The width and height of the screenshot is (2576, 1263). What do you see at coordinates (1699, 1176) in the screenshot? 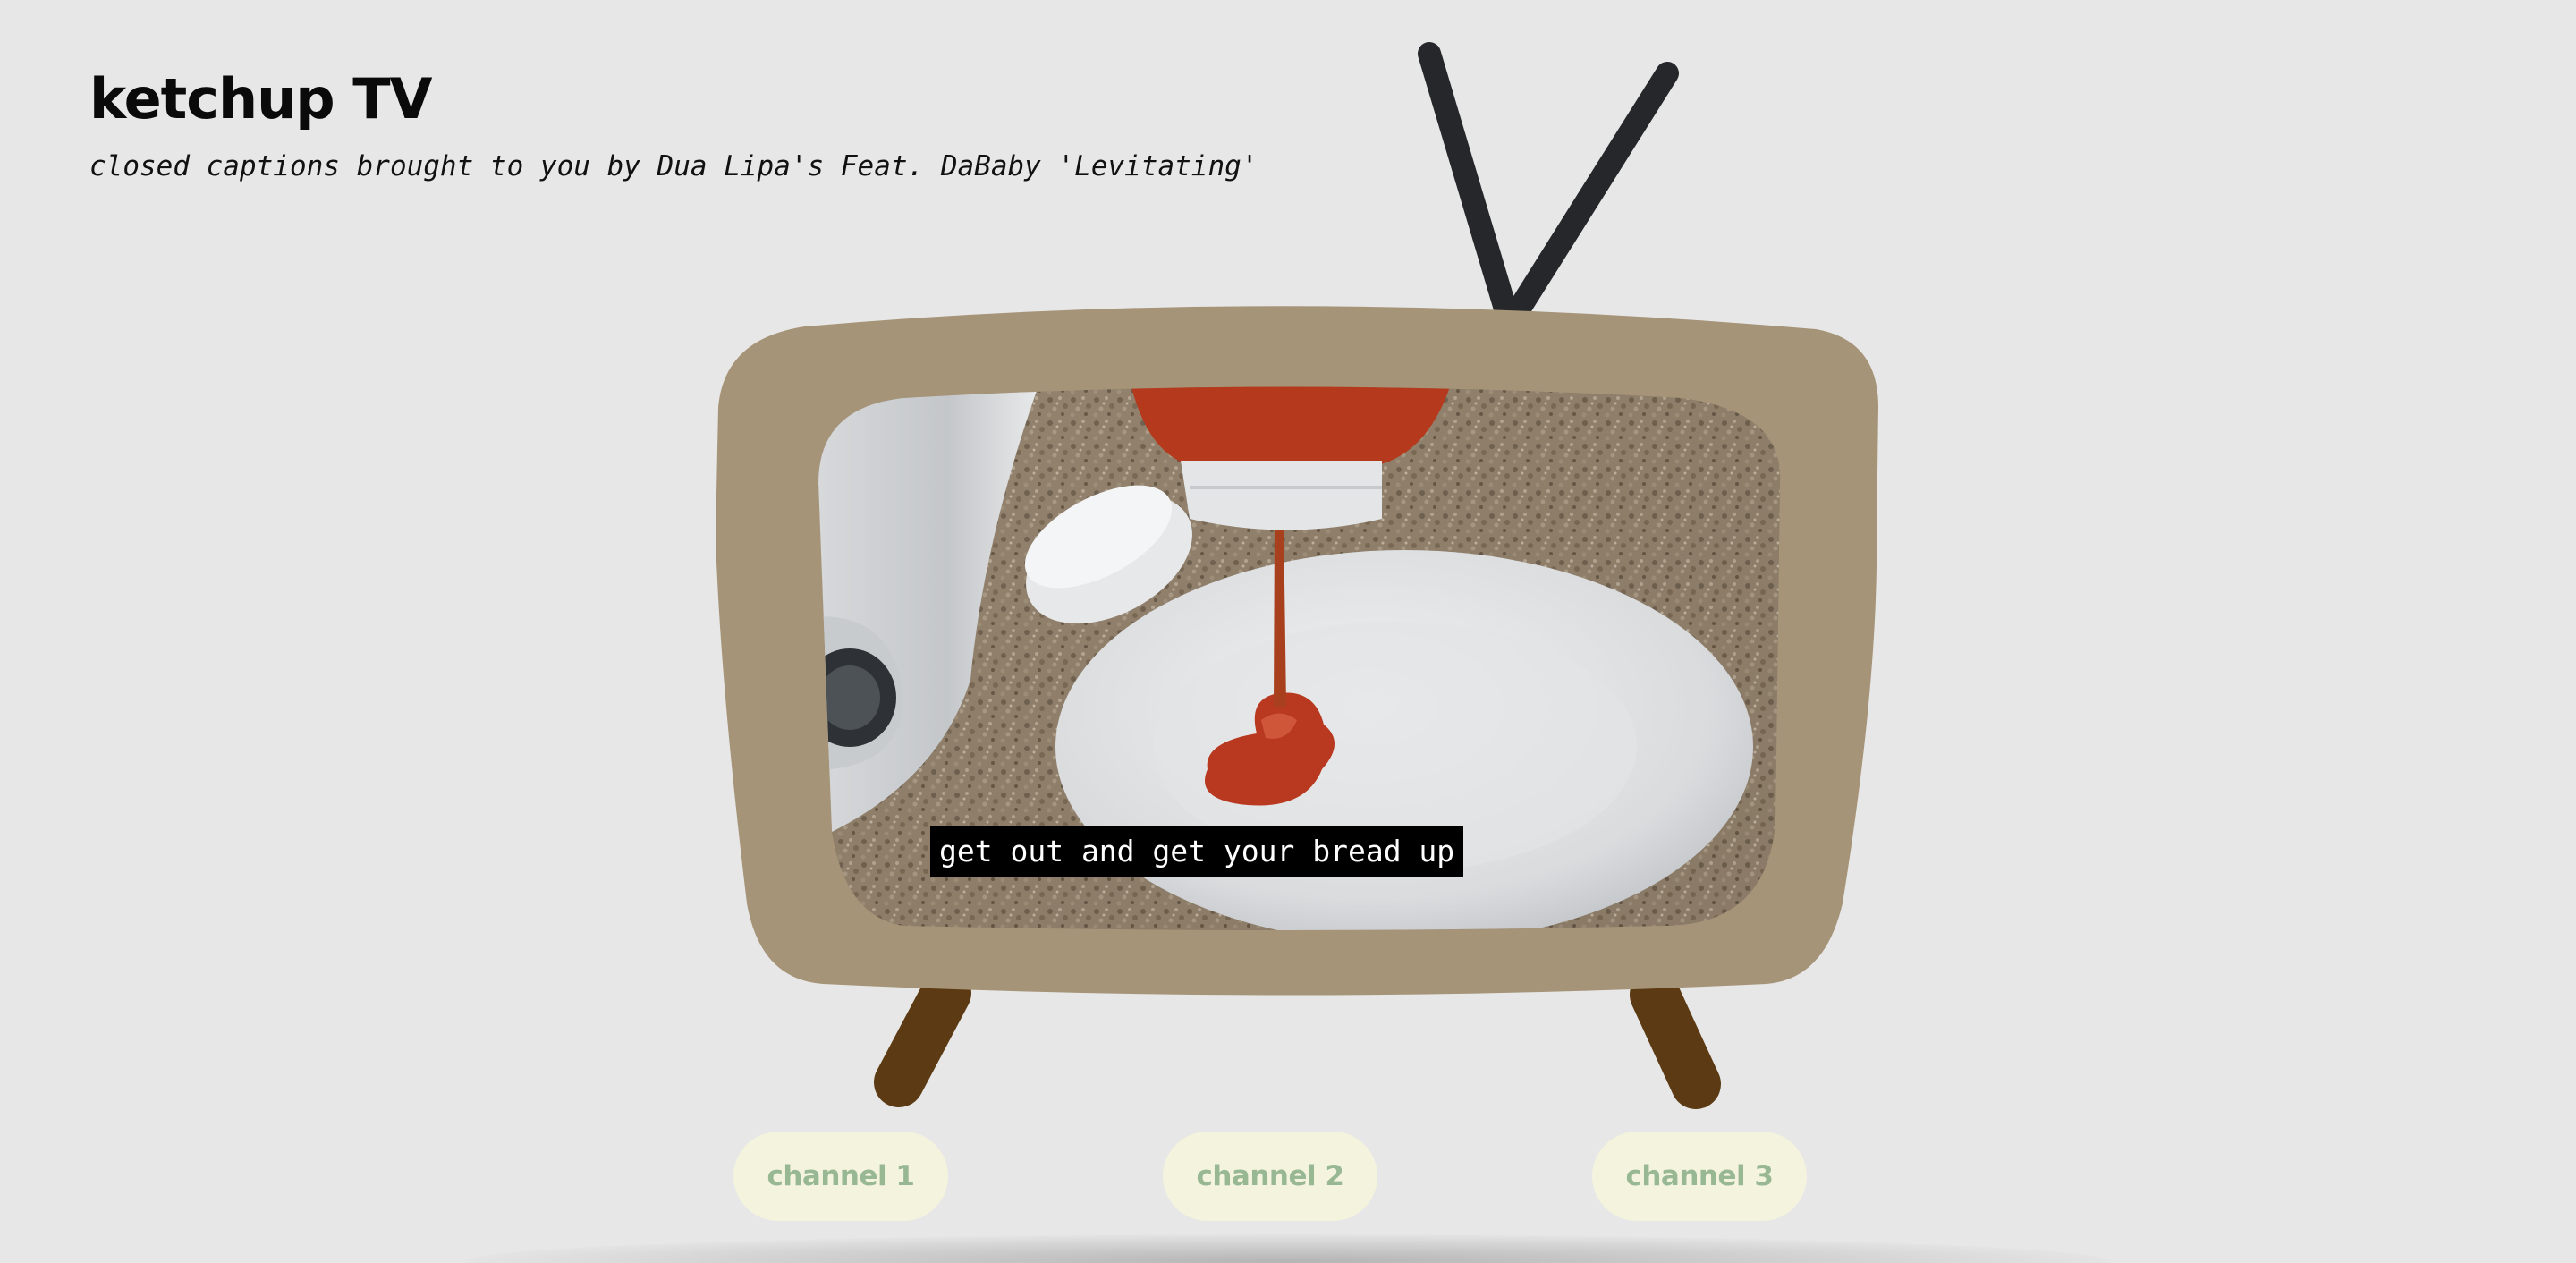
I see `channel-3-button: channel 3` at bounding box center [1699, 1176].